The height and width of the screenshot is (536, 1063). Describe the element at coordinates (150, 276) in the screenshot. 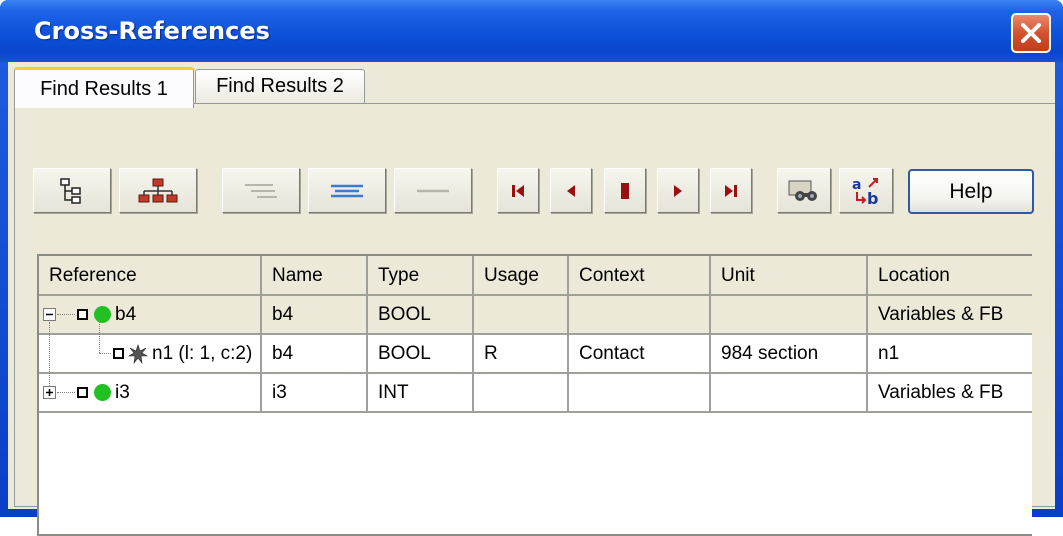

I see `column-header-reference: Reference` at that location.